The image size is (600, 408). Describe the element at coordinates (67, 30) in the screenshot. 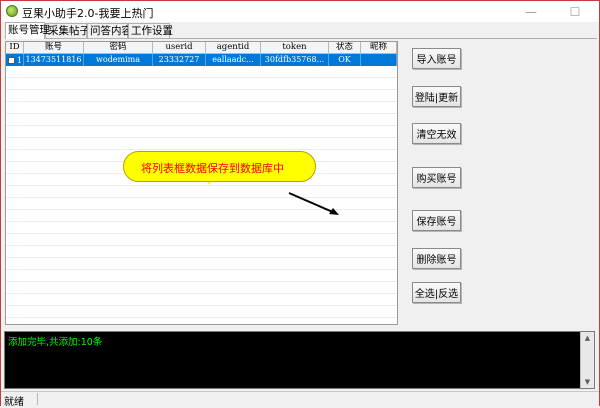

I see `tab-collect-posts: 采集帖子` at that location.